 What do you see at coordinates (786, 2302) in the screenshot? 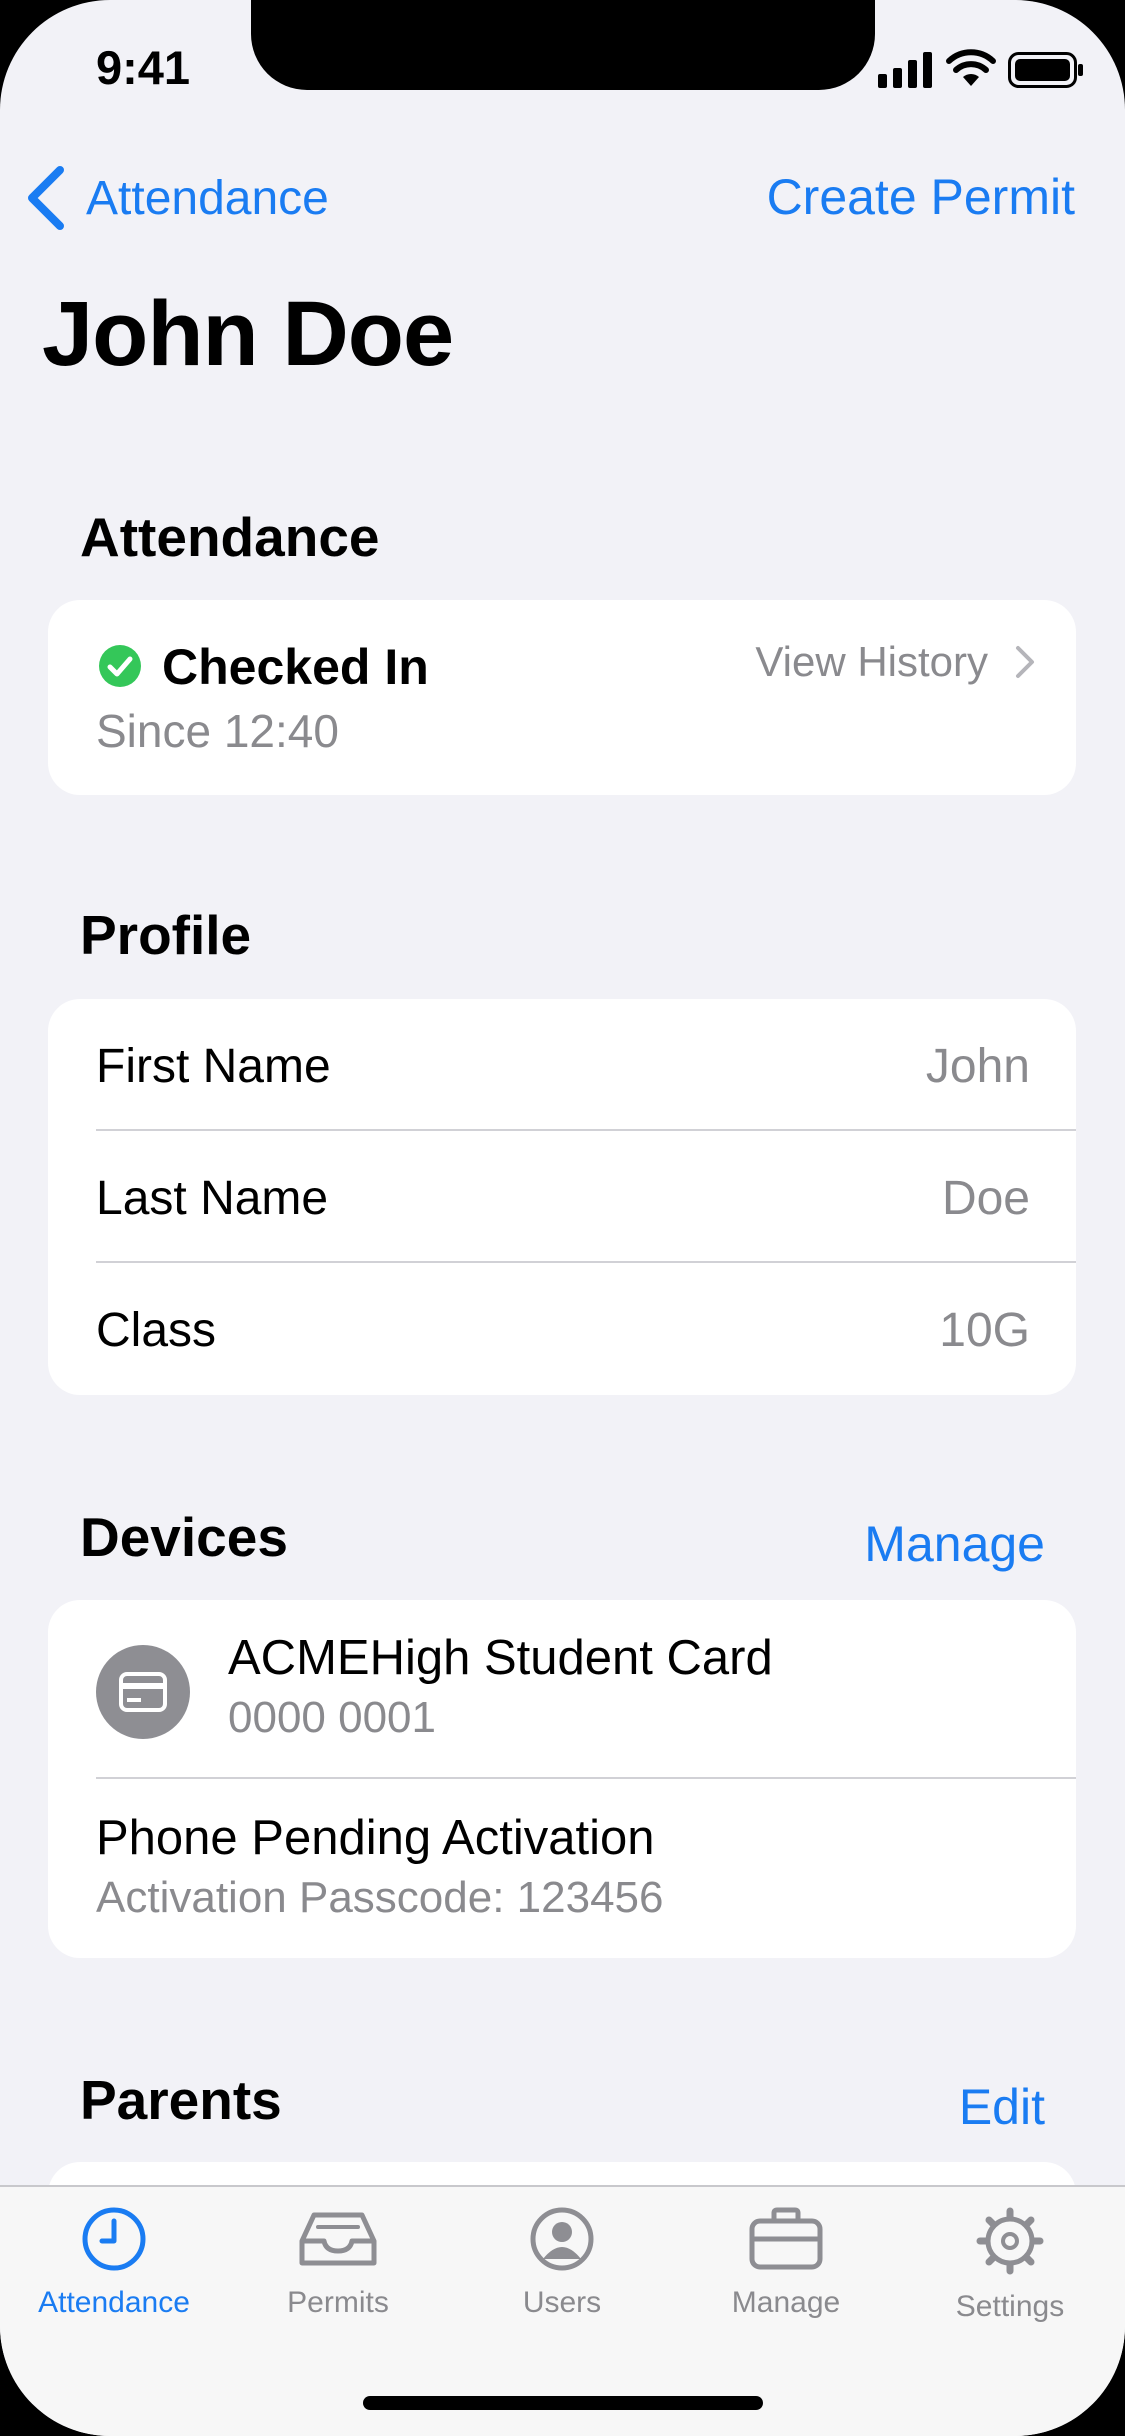
I see `tab-manage-label: Manage` at bounding box center [786, 2302].